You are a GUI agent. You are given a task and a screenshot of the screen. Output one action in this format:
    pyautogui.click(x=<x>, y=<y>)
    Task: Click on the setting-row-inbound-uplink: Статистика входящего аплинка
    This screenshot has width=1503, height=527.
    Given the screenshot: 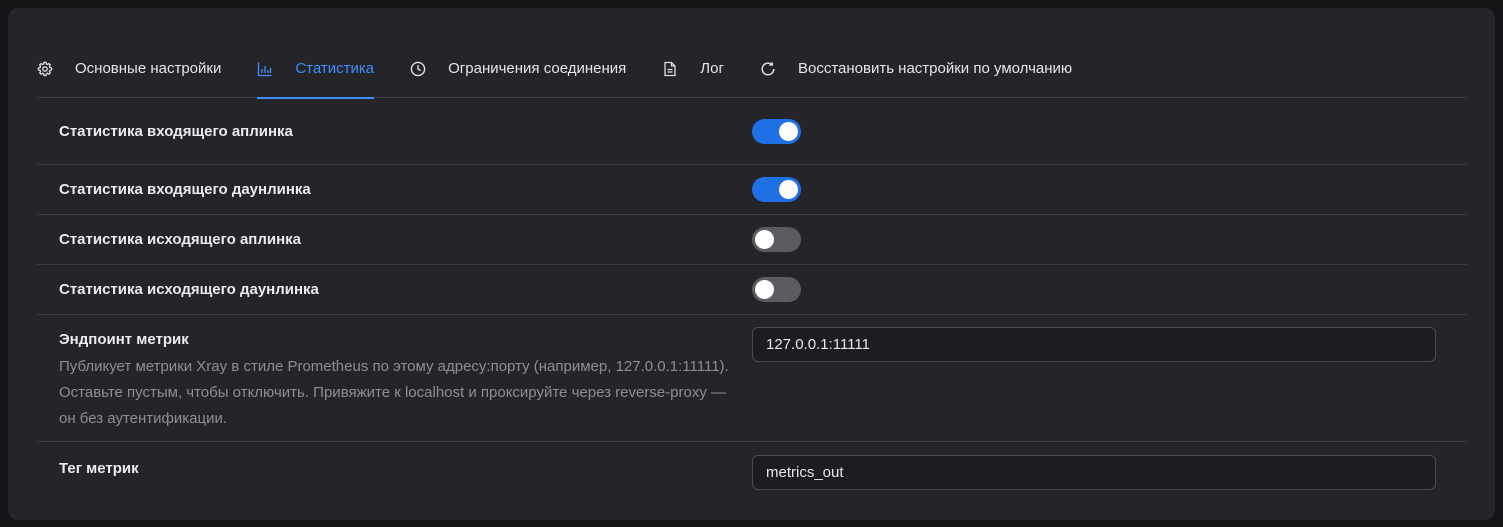 What is the action you would take?
    pyautogui.click(x=752, y=131)
    